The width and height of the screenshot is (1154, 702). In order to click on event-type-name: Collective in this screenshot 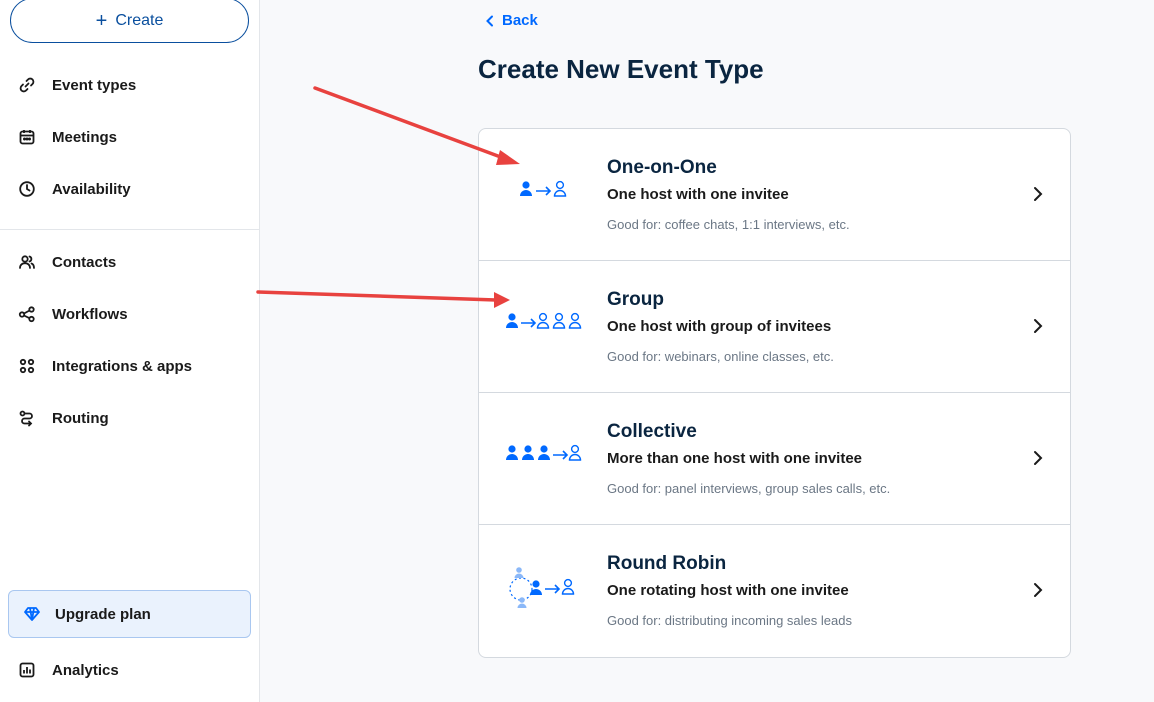, I will do `click(652, 431)`.